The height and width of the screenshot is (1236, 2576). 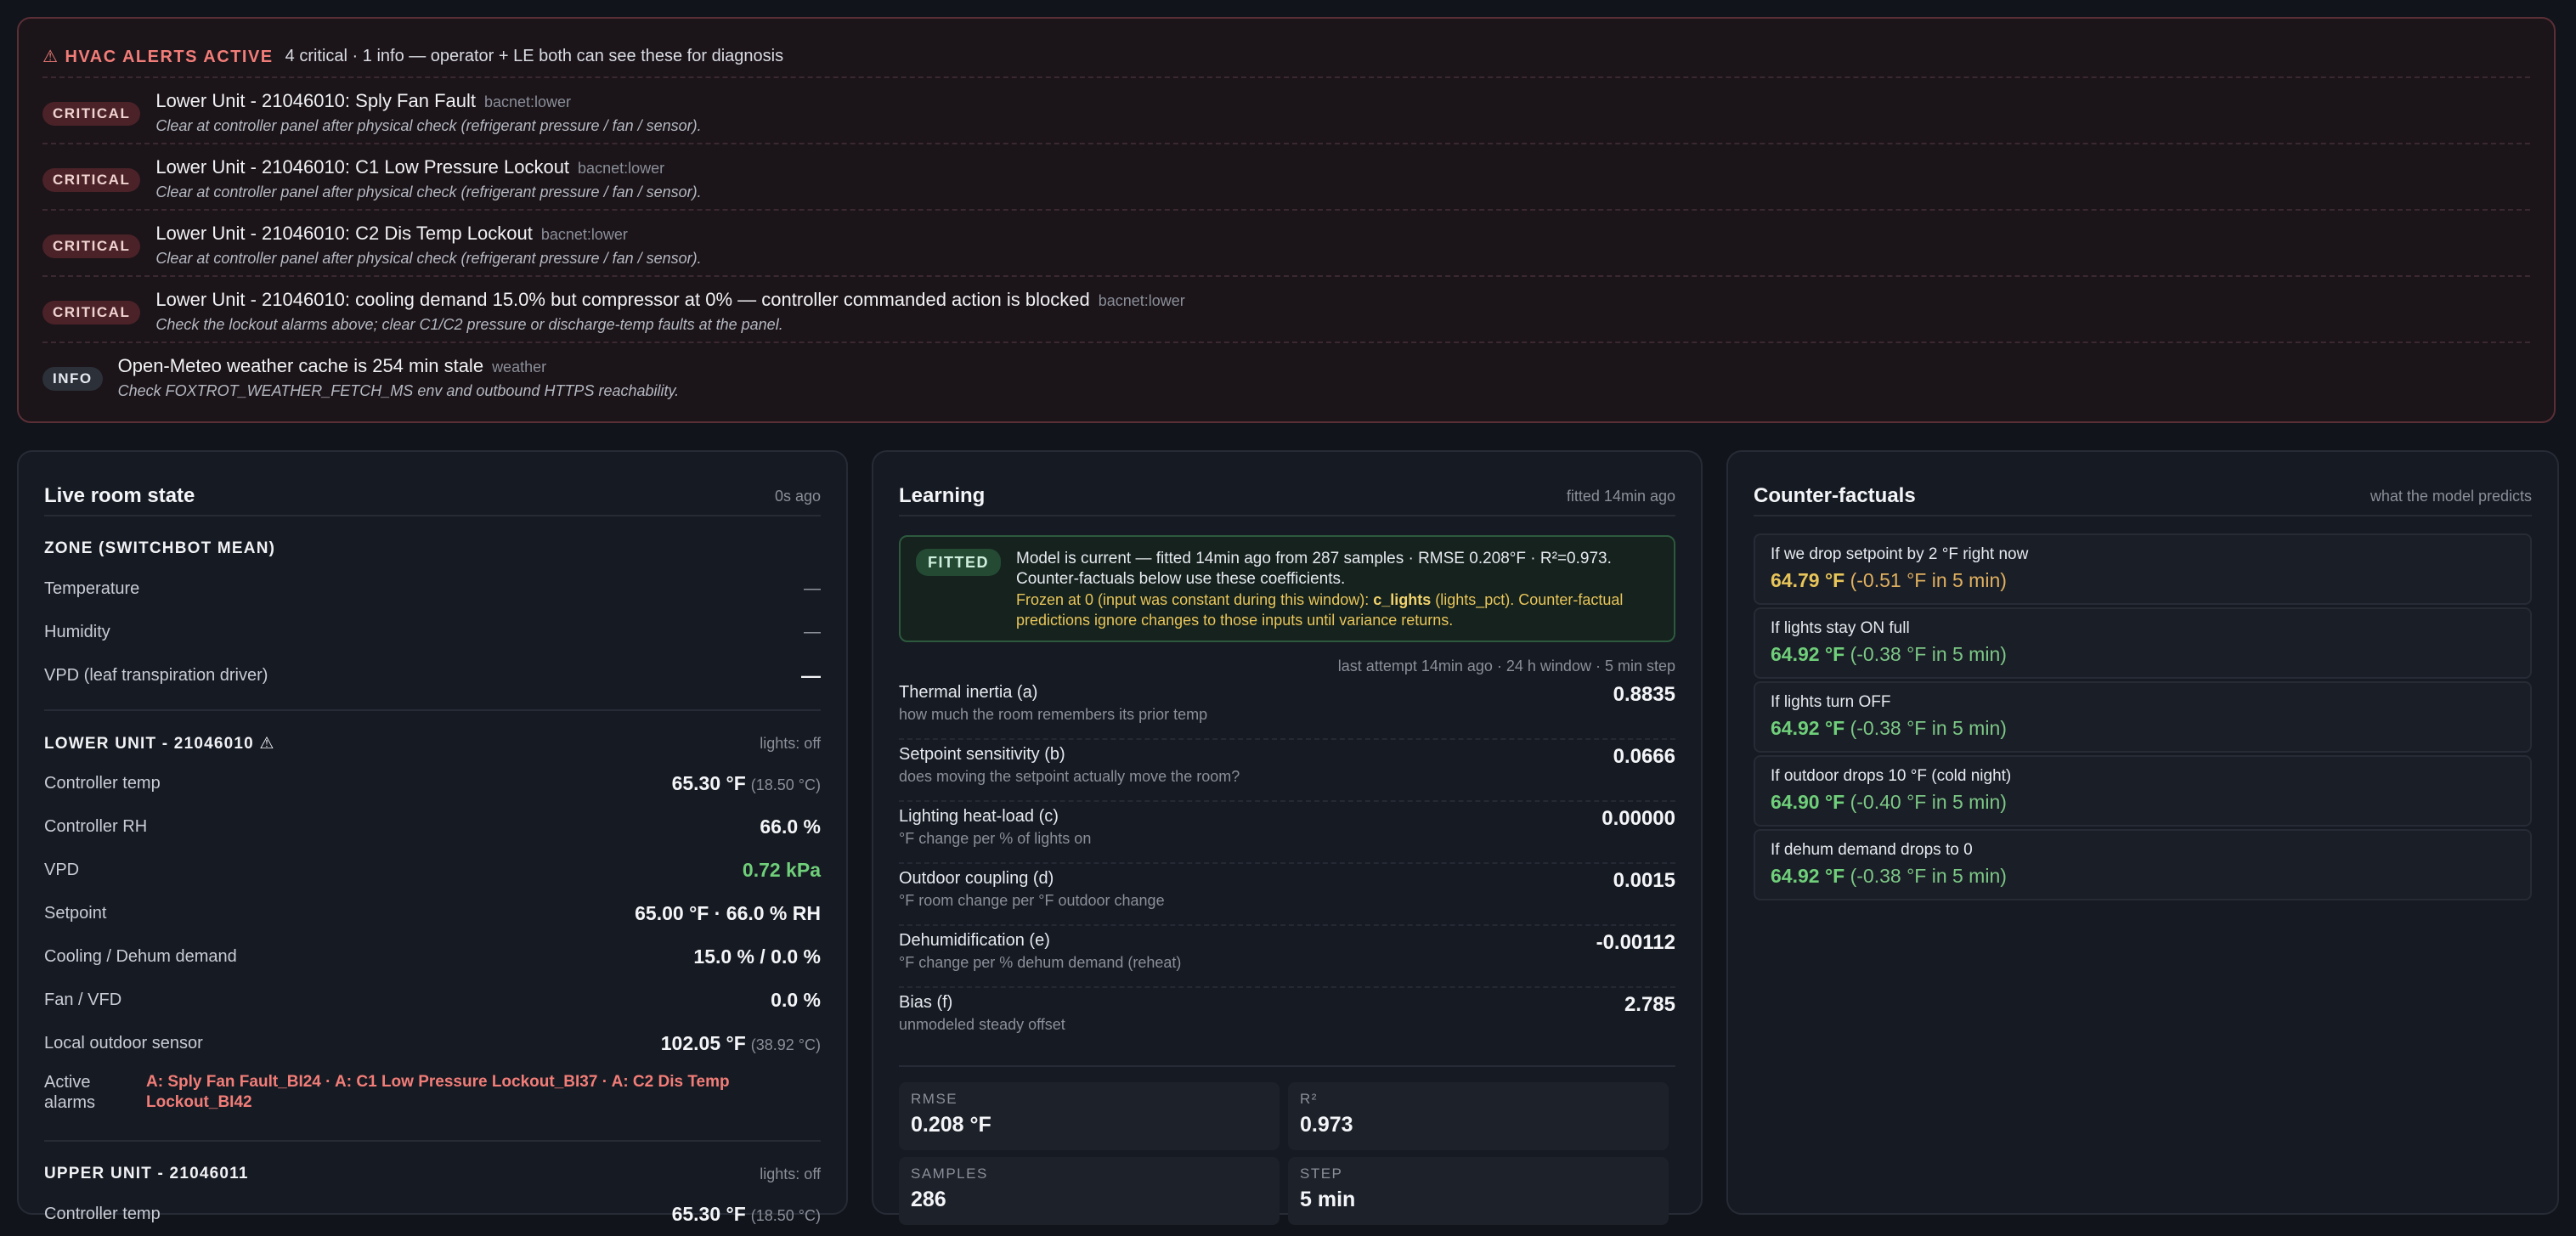 What do you see at coordinates (72, 379) in the screenshot?
I see `info-badge: INFO` at bounding box center [72, 379].